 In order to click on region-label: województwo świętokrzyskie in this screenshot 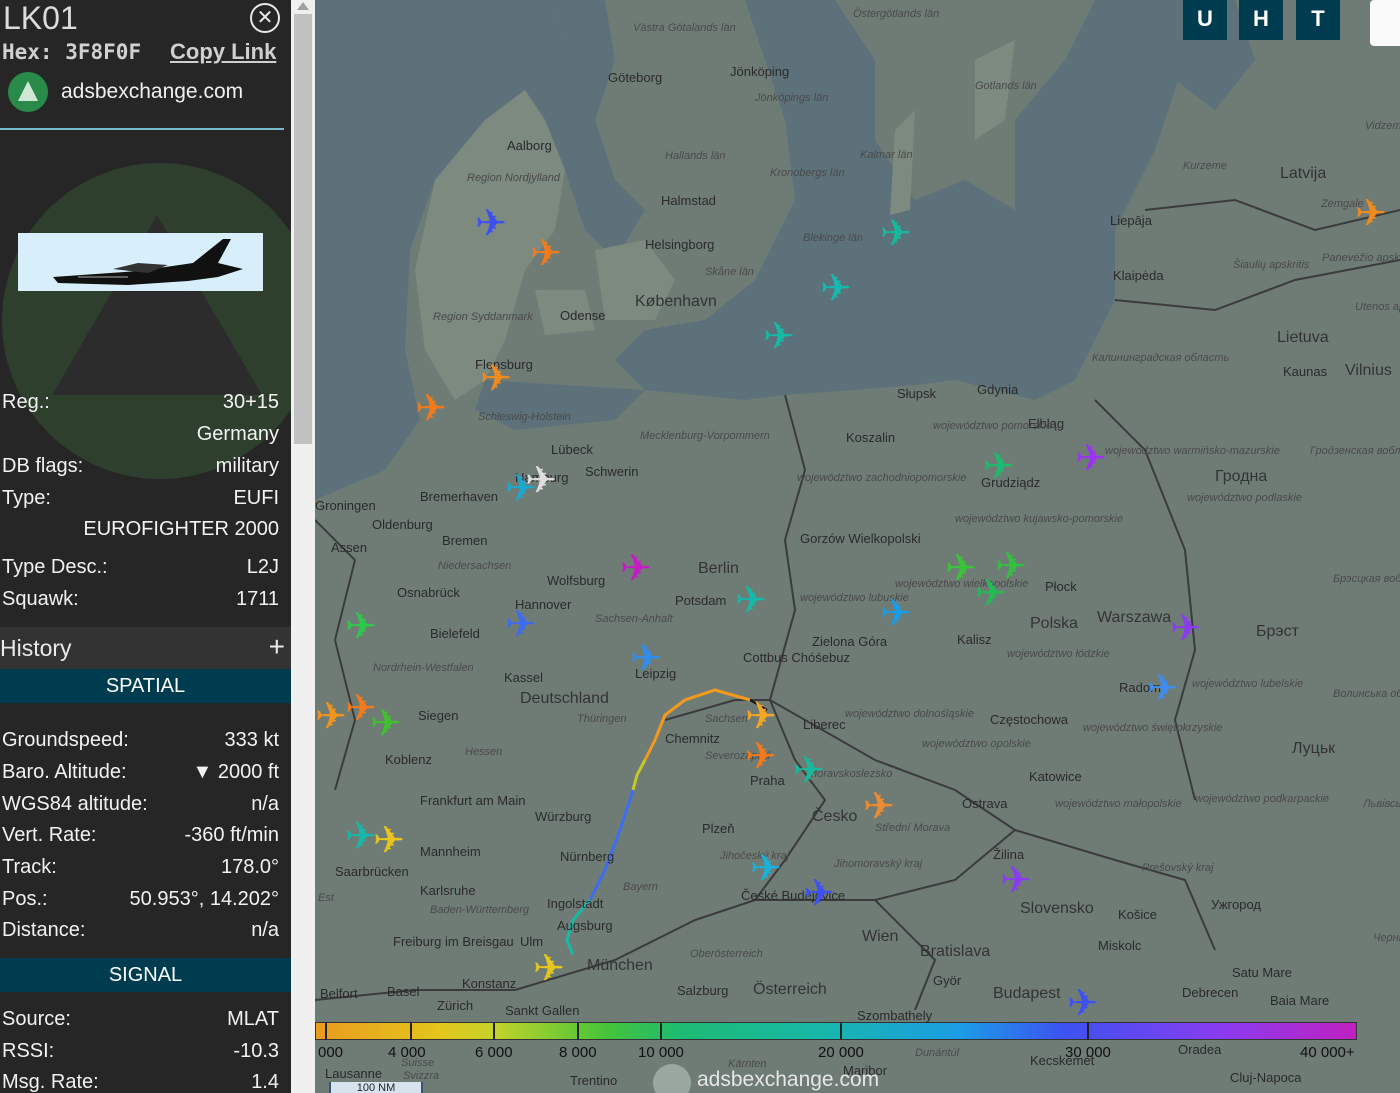, I will do `click(1153, 728)`.